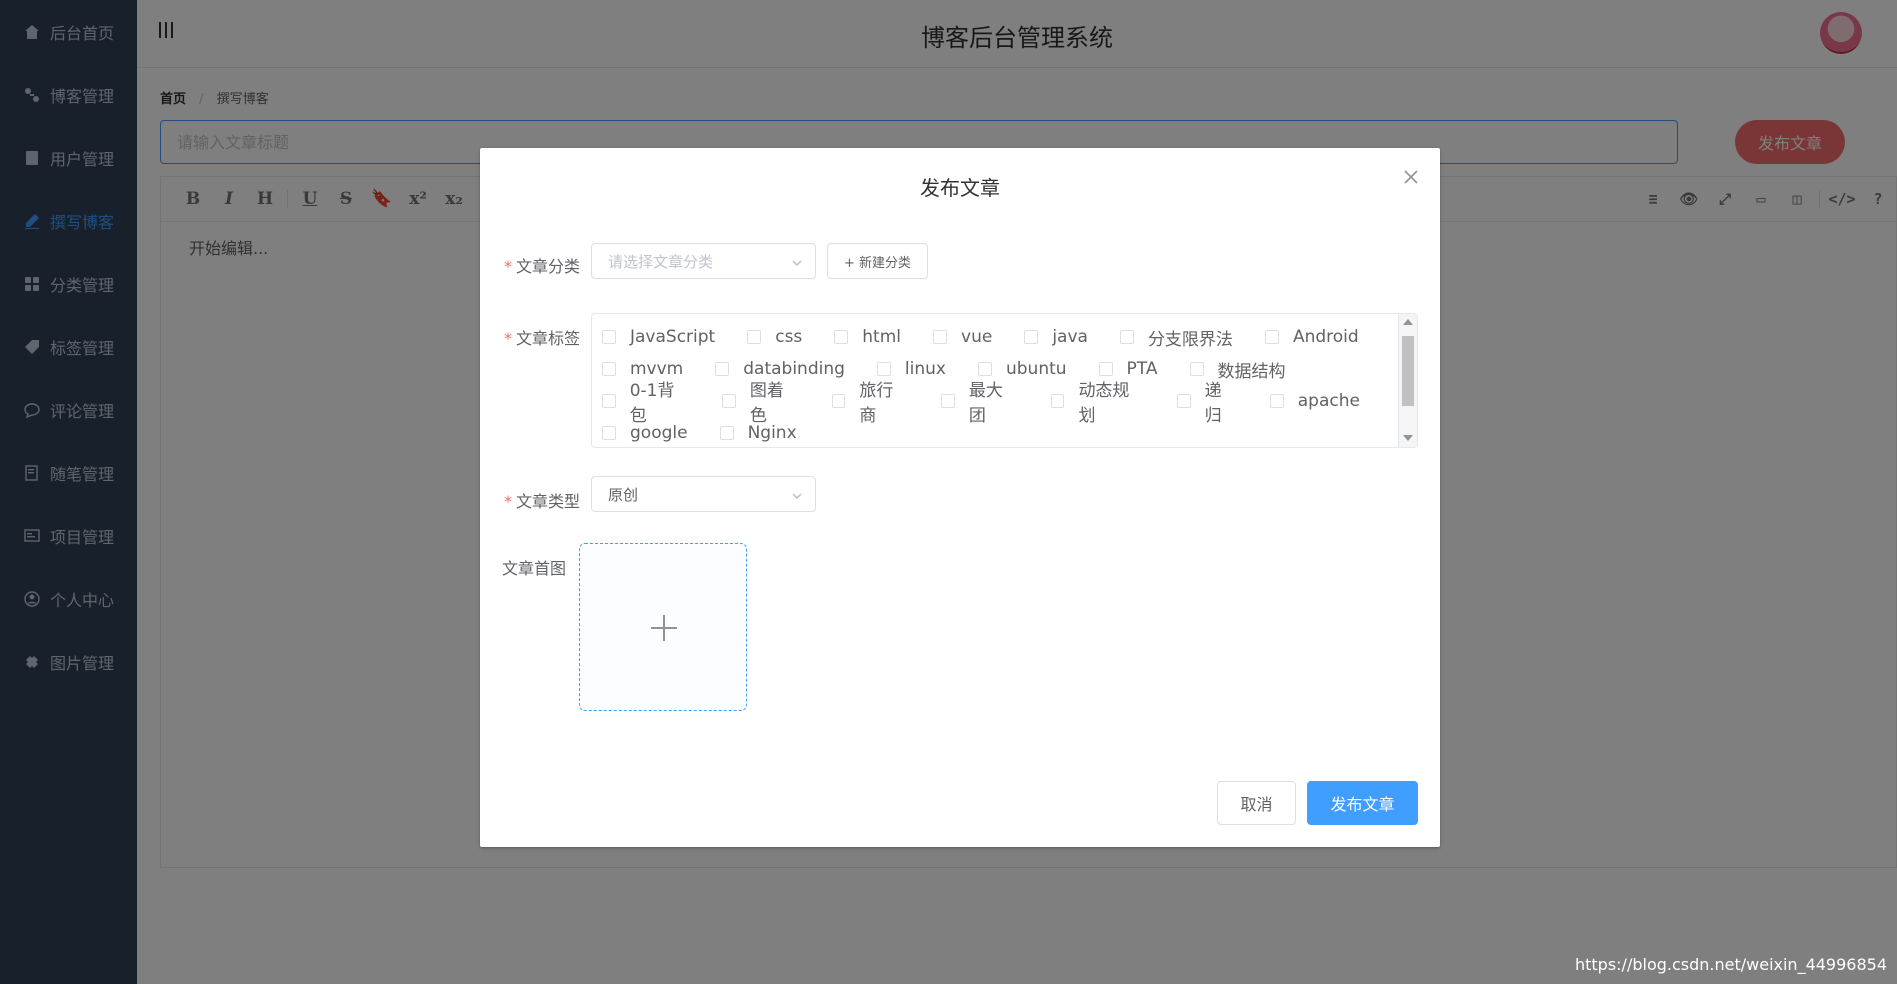 The height and width of the screenshot is (984, 1897). I want to click on tag-checkbox: apache, so click(1314, 401).